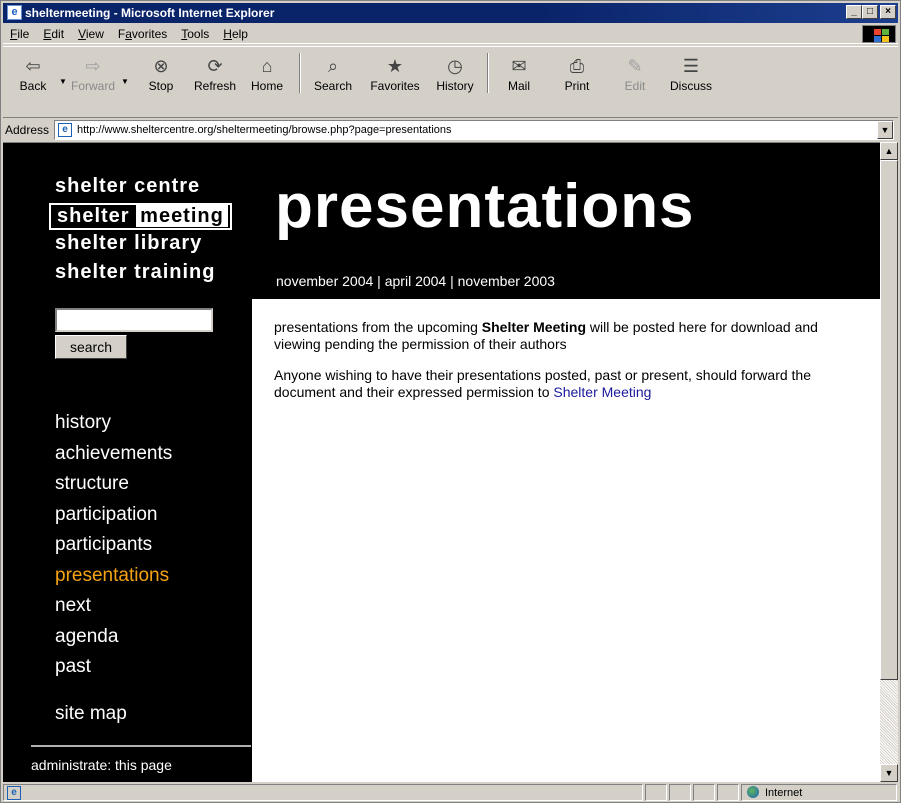 This screenshot has width=901, height=803. What do you see at coordinates (506, 281) in the screenshot?
I see `date-link-november-2003: november 2003` at bounding box center [506, 281].